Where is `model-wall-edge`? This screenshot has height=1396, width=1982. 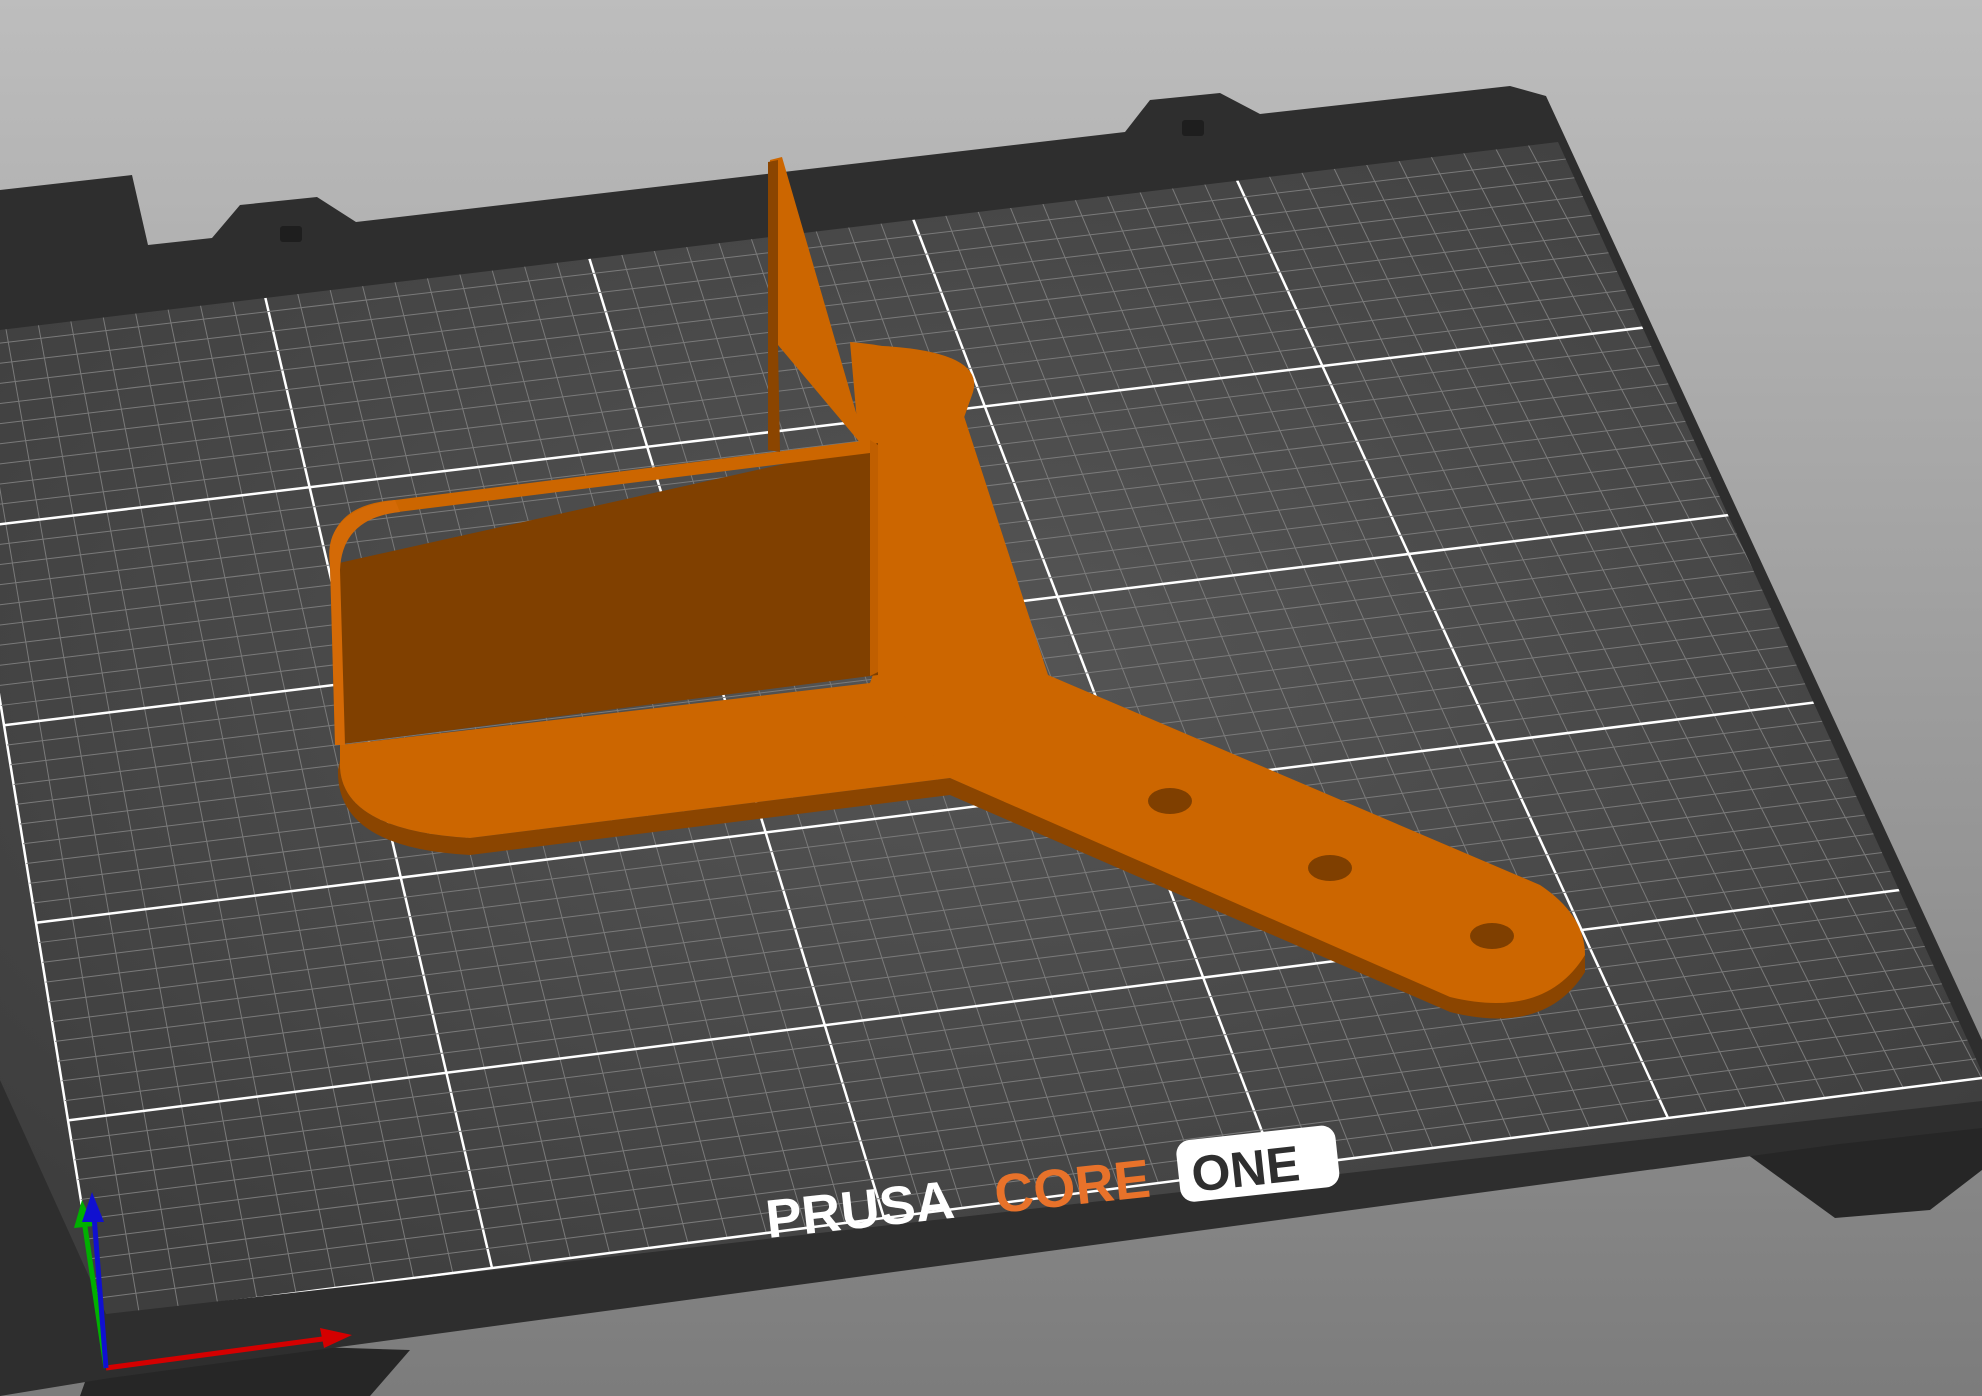
model-wall-edge is located at coordinates (874, 558).